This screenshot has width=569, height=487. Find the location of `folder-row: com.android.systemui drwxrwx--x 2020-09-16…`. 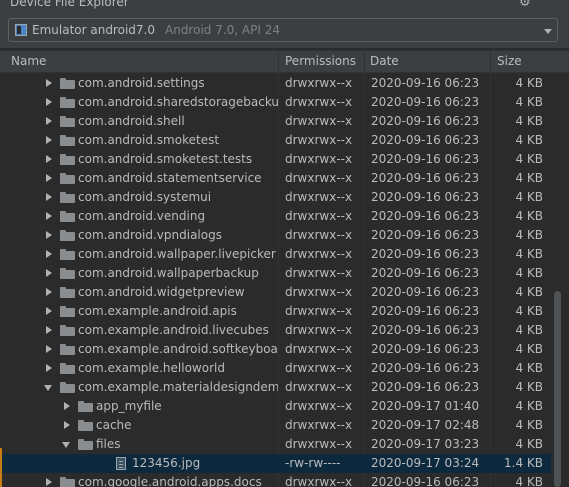

folder-row: com.android.systemui drwxrwx--x 2020-09-16… is located at coordinates (275, 197).